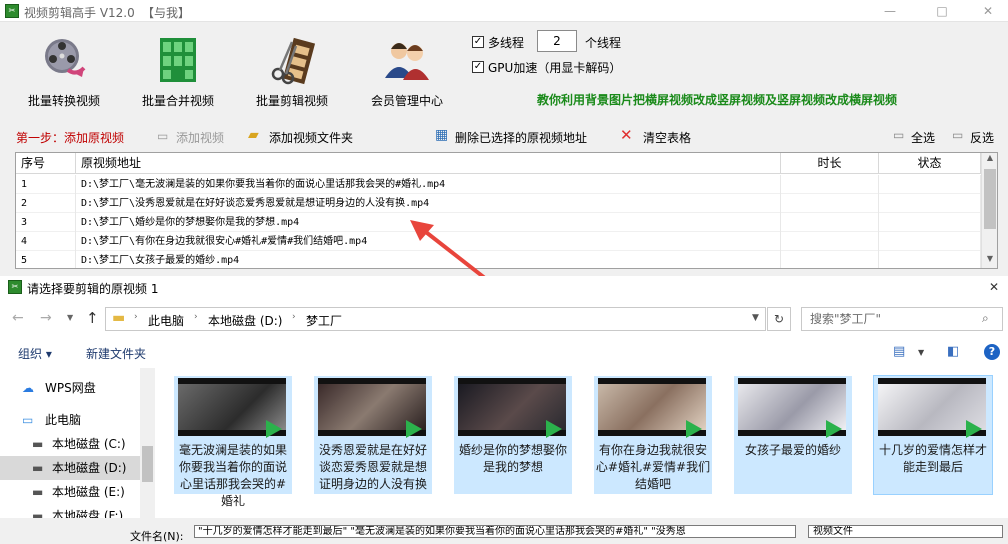 The width and height of the screenshot is (1008, 544). I want to click on nav-label: 此电脑, so click(63, 420).